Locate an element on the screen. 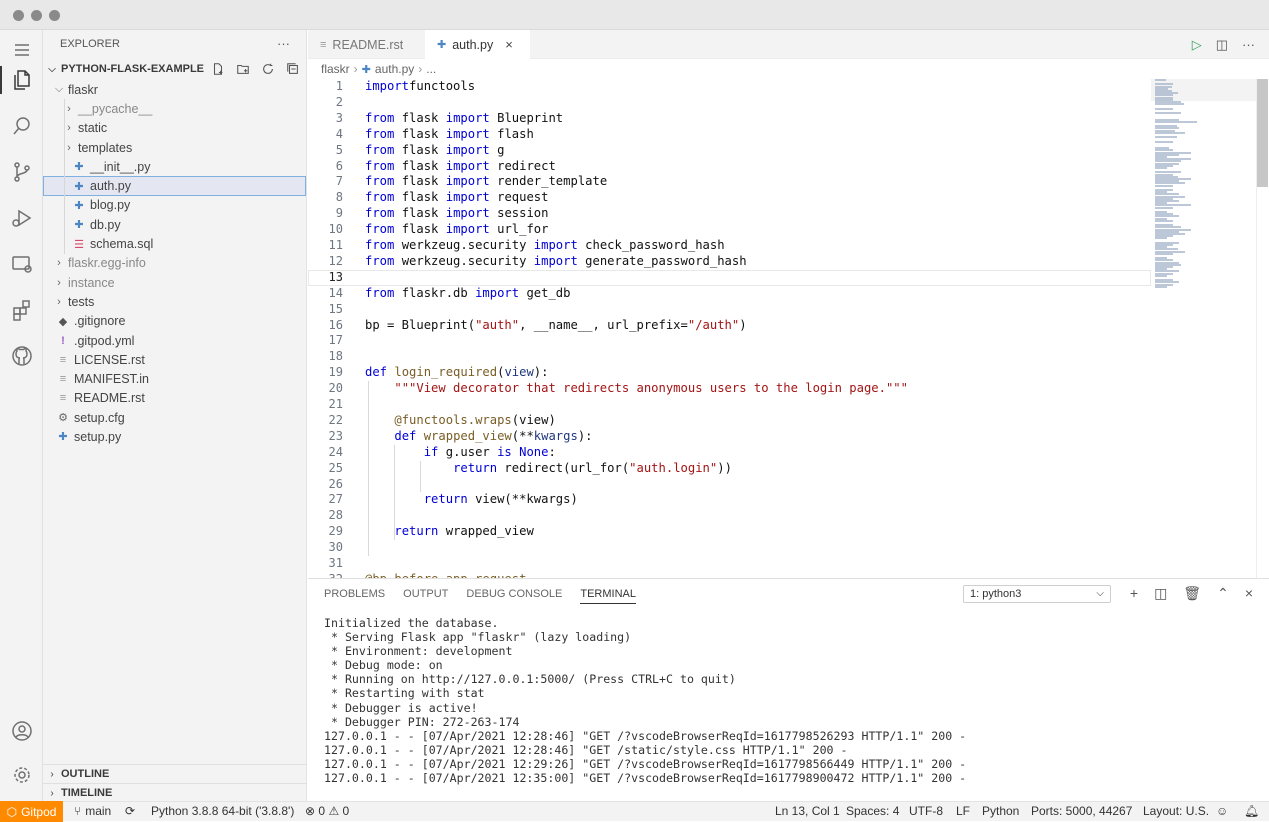 The image size is (1269, 822). close-tab-icon: × is located at coordinates (509, 44).